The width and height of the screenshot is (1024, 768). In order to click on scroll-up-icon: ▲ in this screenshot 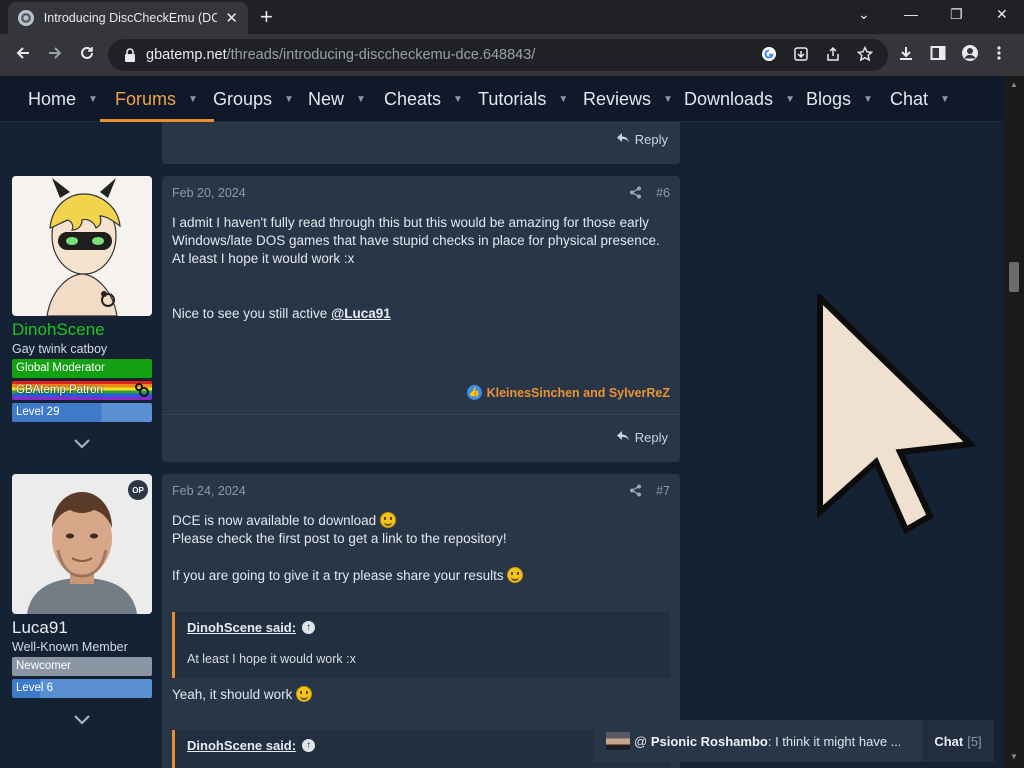, I will do `click(1014, 84)`.